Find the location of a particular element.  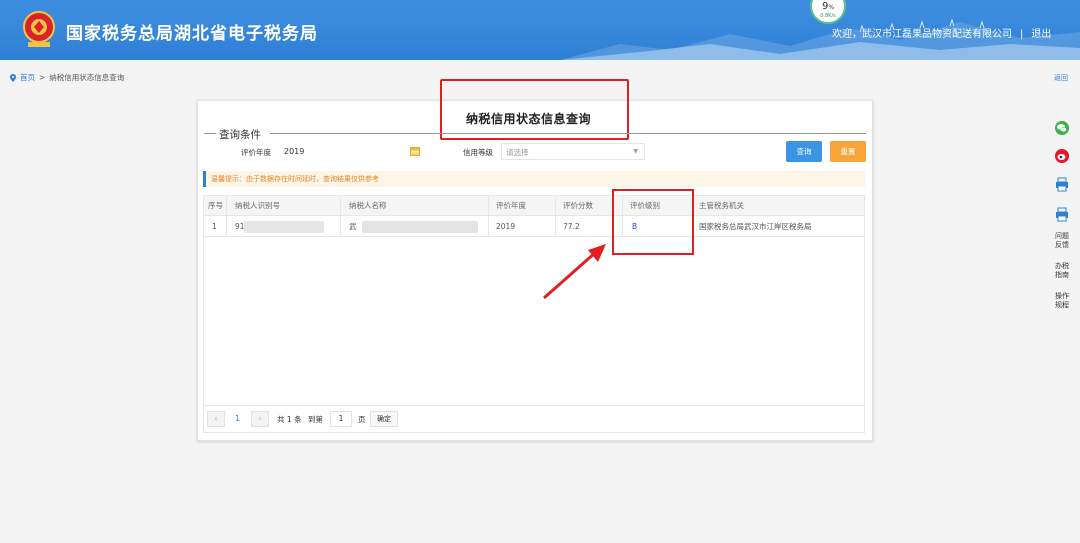

side-link-feedback: 问题反馈 is located at coordinates (1065, 241).